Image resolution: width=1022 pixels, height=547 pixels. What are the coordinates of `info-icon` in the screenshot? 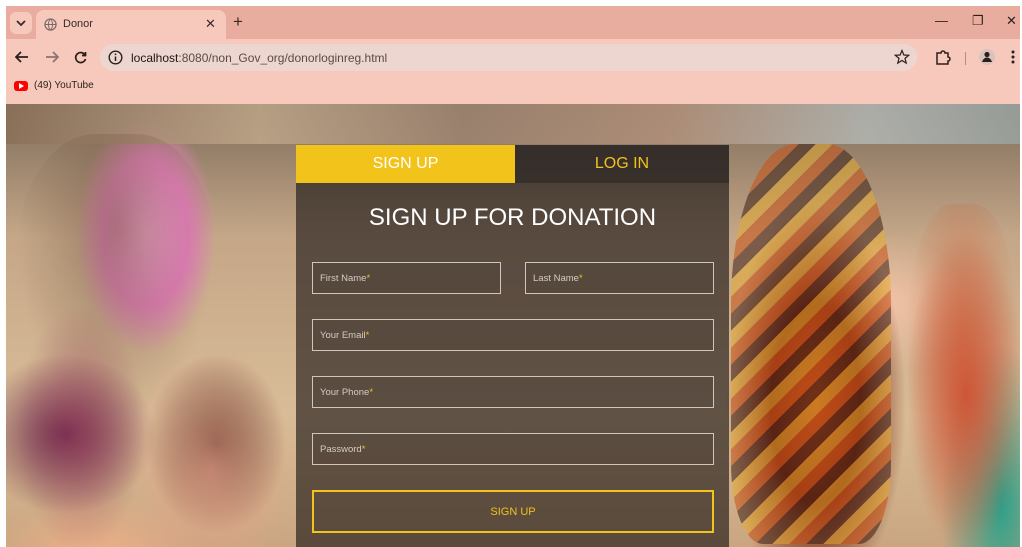 It's located at (115, 57).